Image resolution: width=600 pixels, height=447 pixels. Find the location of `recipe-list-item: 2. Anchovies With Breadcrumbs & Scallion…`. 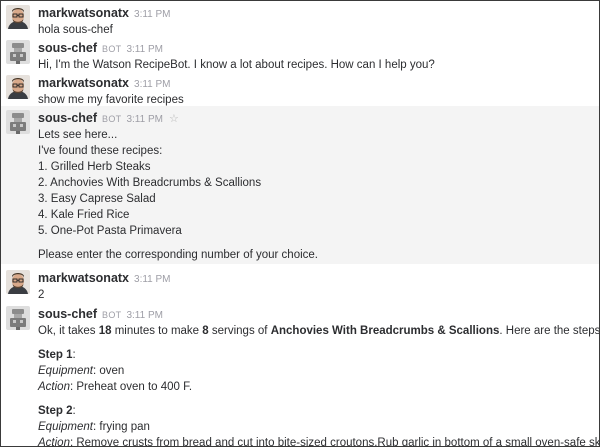

recipe-list-item: 2. Anchovies With Breadcrumbs & Scallion… is located at coordinates (150, 183).